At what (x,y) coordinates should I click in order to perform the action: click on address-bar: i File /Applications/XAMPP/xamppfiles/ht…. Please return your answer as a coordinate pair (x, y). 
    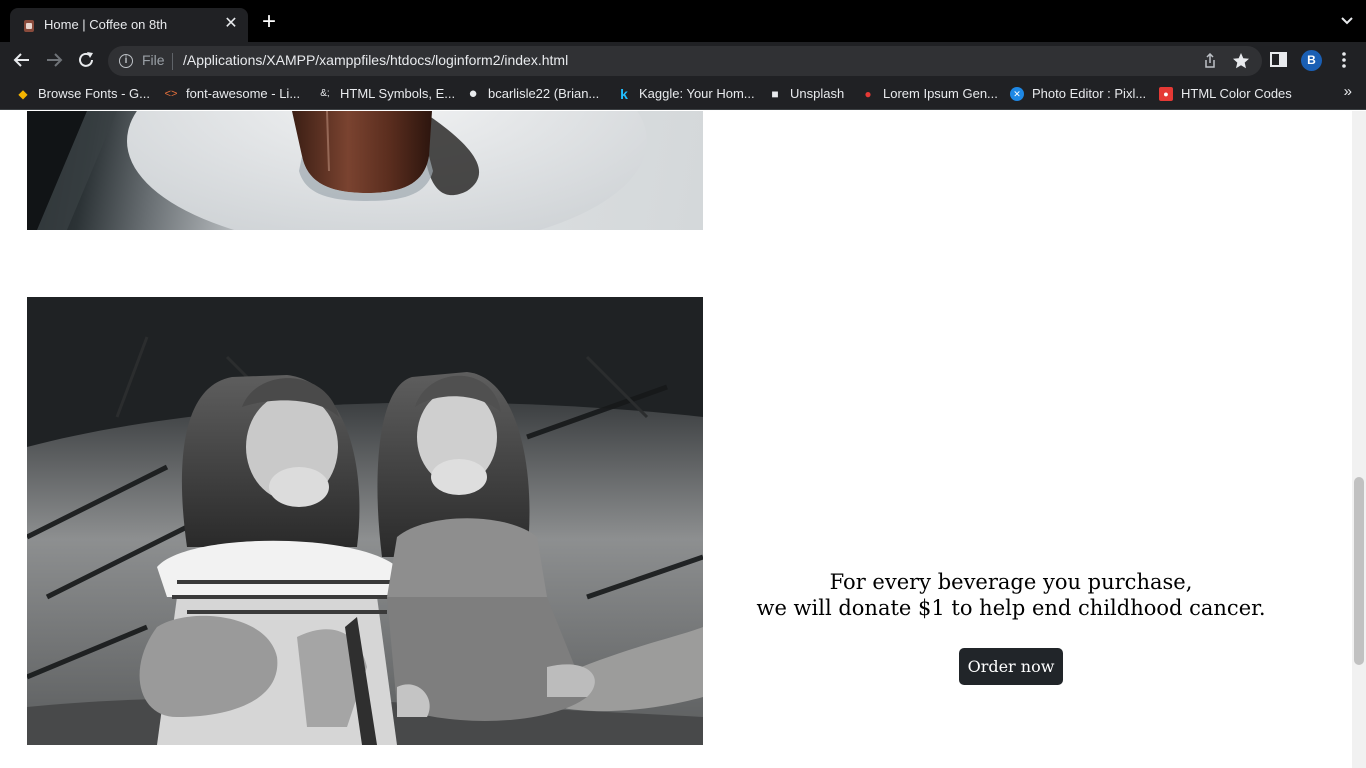
    Looking at the image, I should click on (685, 61).